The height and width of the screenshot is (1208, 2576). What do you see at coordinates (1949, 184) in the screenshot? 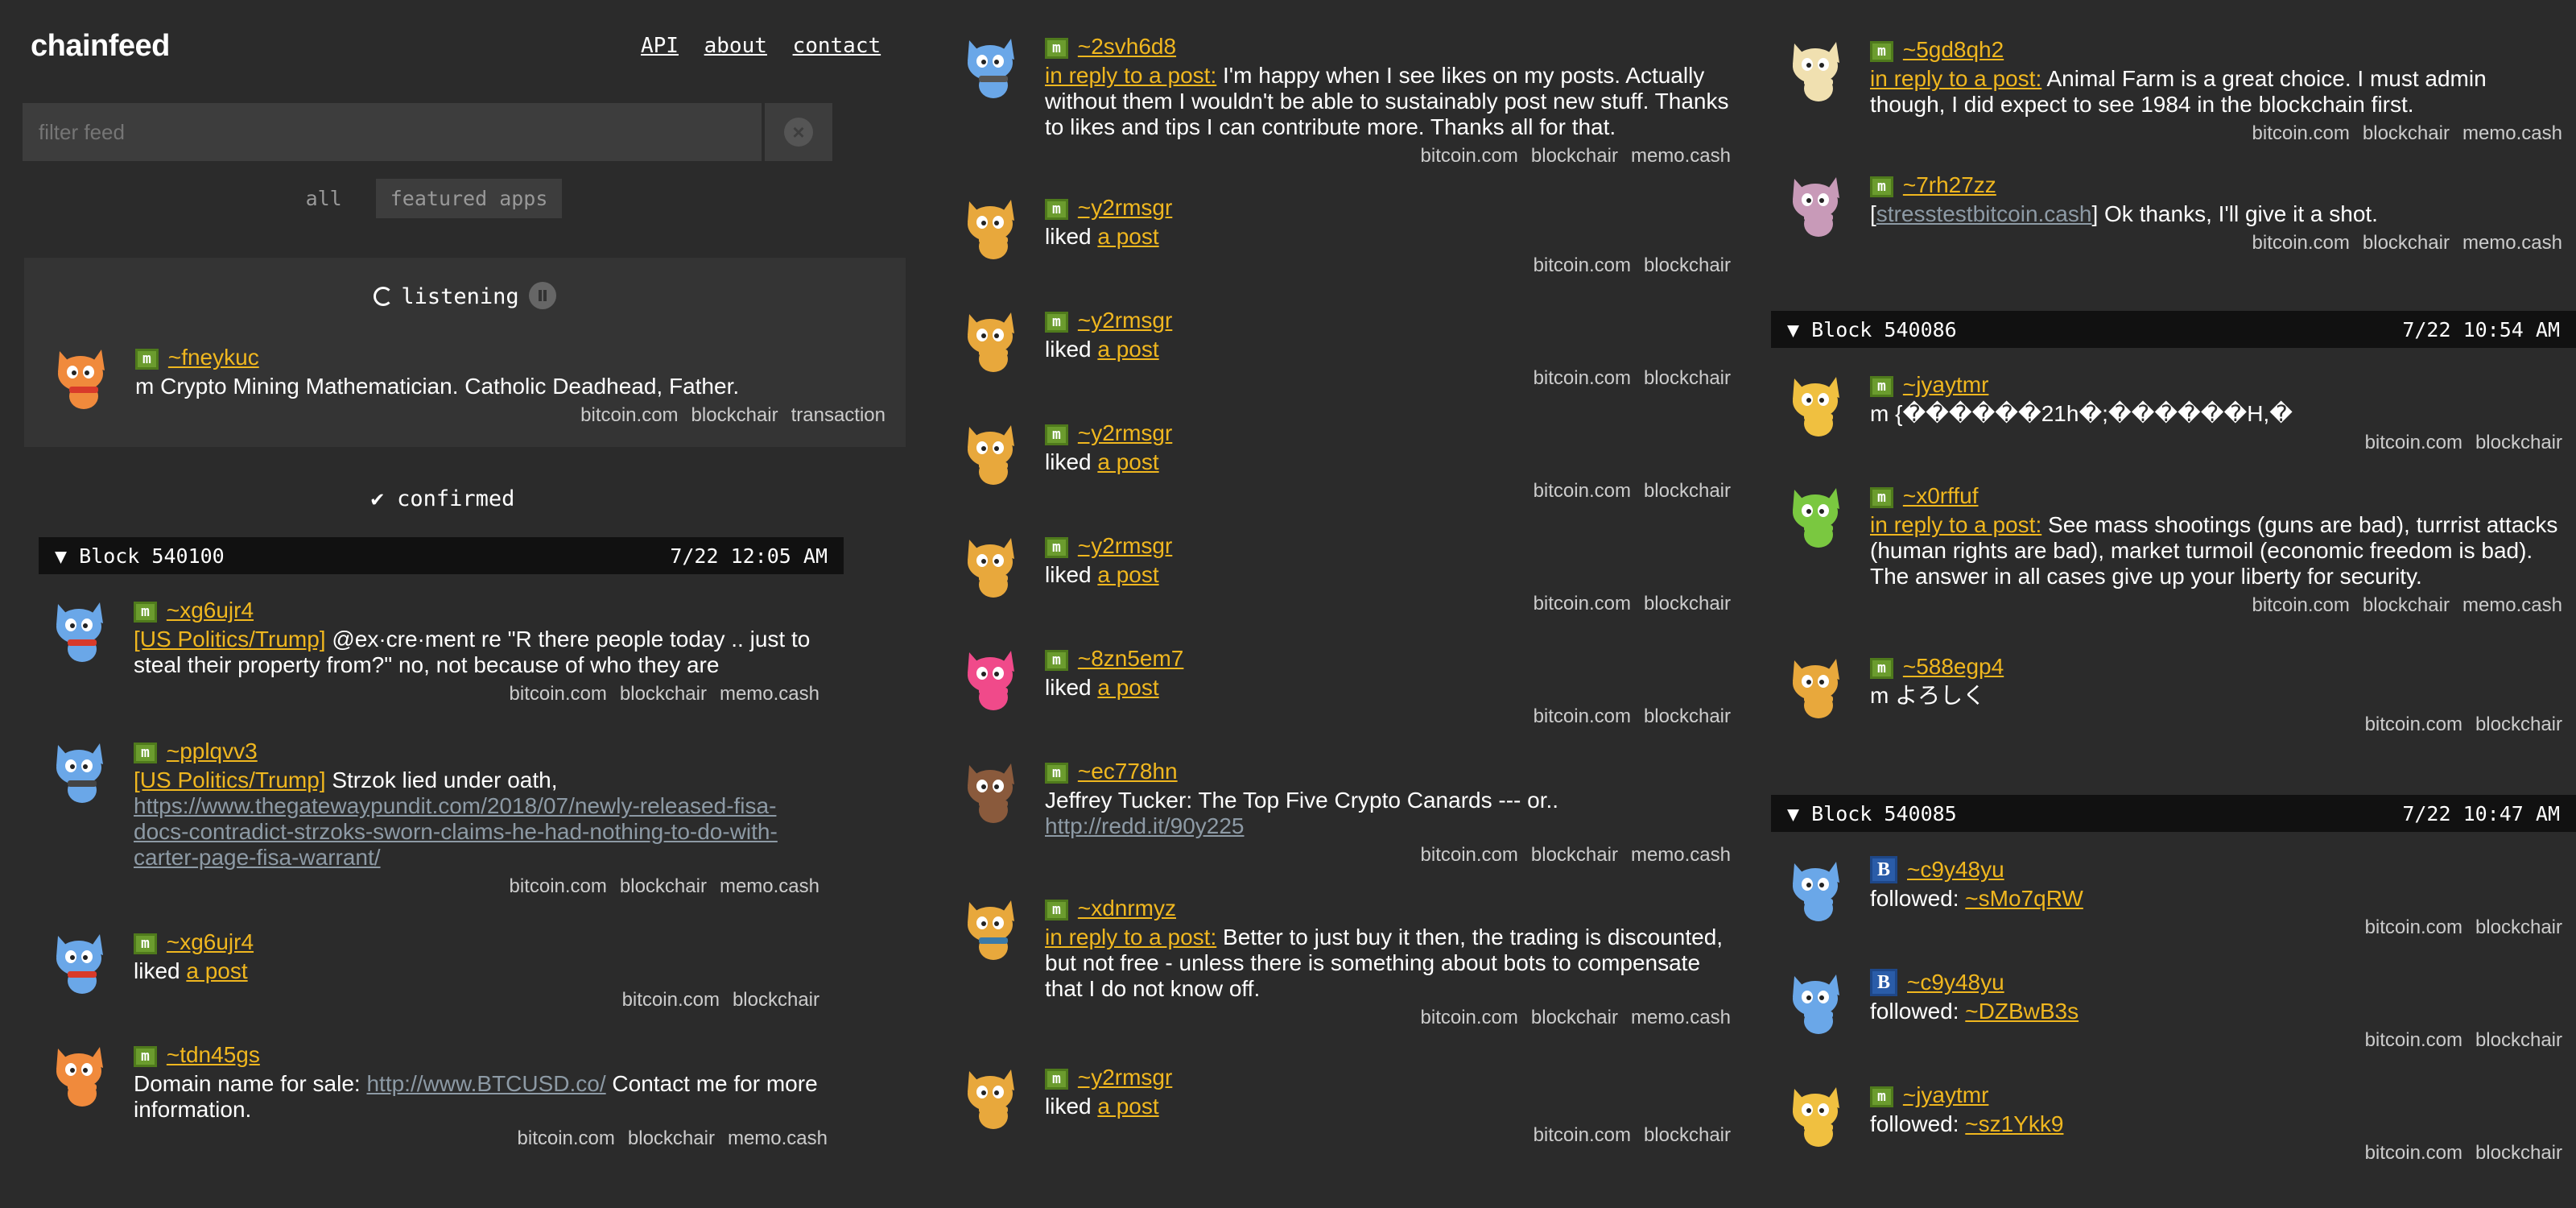
I see `username-link: ~7rh27zz` at bounding box center [1949, 184].